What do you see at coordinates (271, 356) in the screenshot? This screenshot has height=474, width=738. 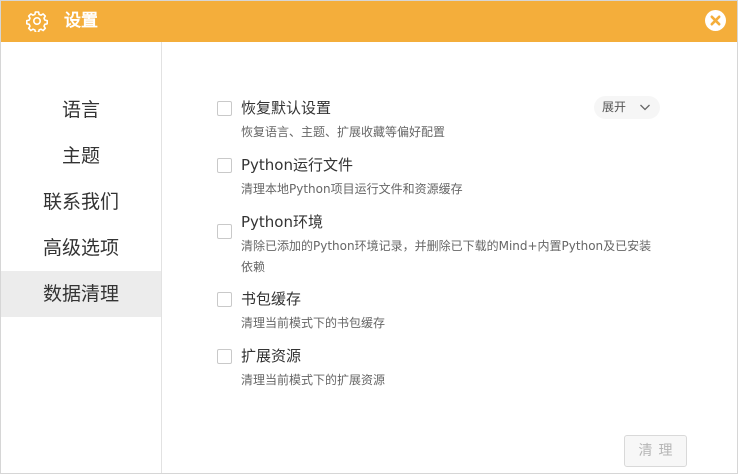 I see `option-title: 扩展资源` at bounding box center [271, 356].